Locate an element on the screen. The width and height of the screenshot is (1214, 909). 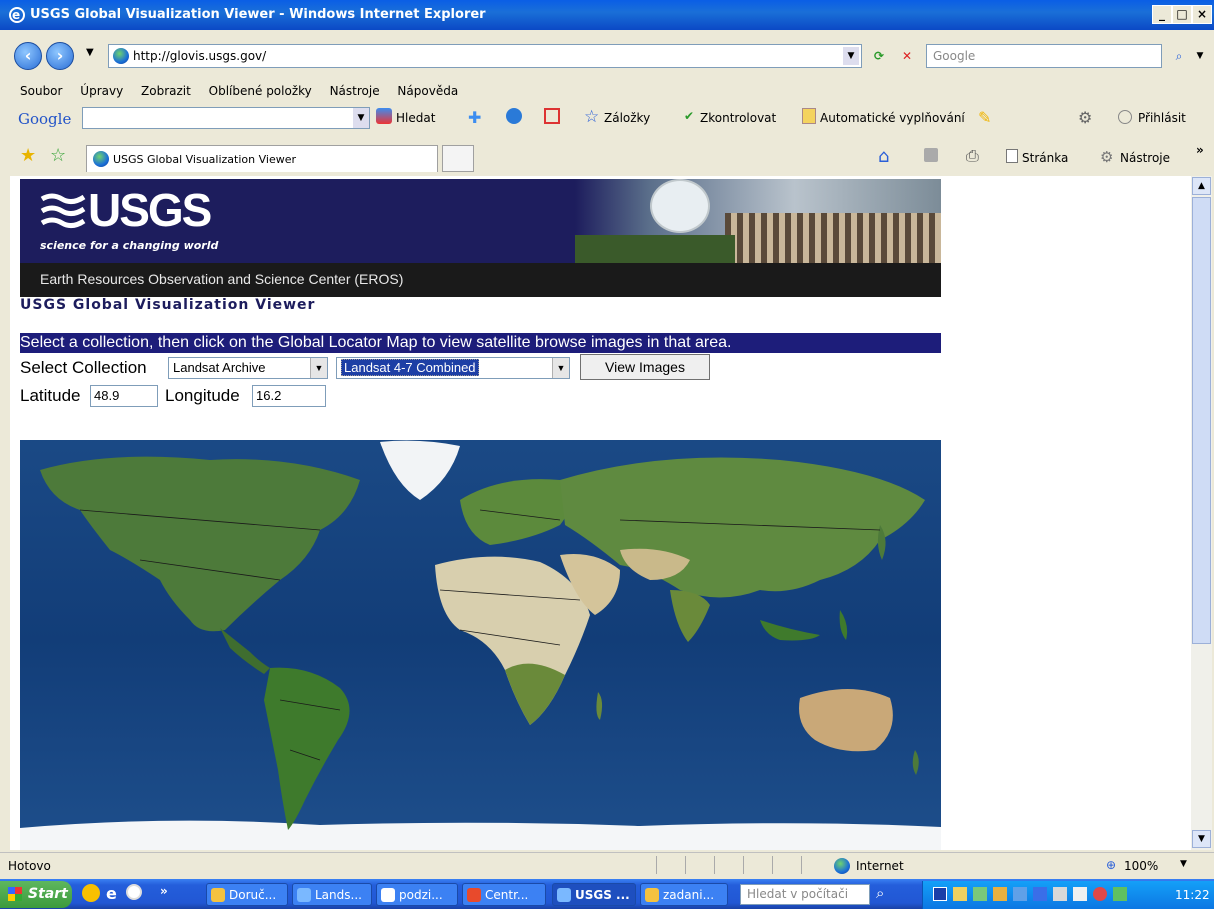
feeds-icon is located at coordinates (931, 155).